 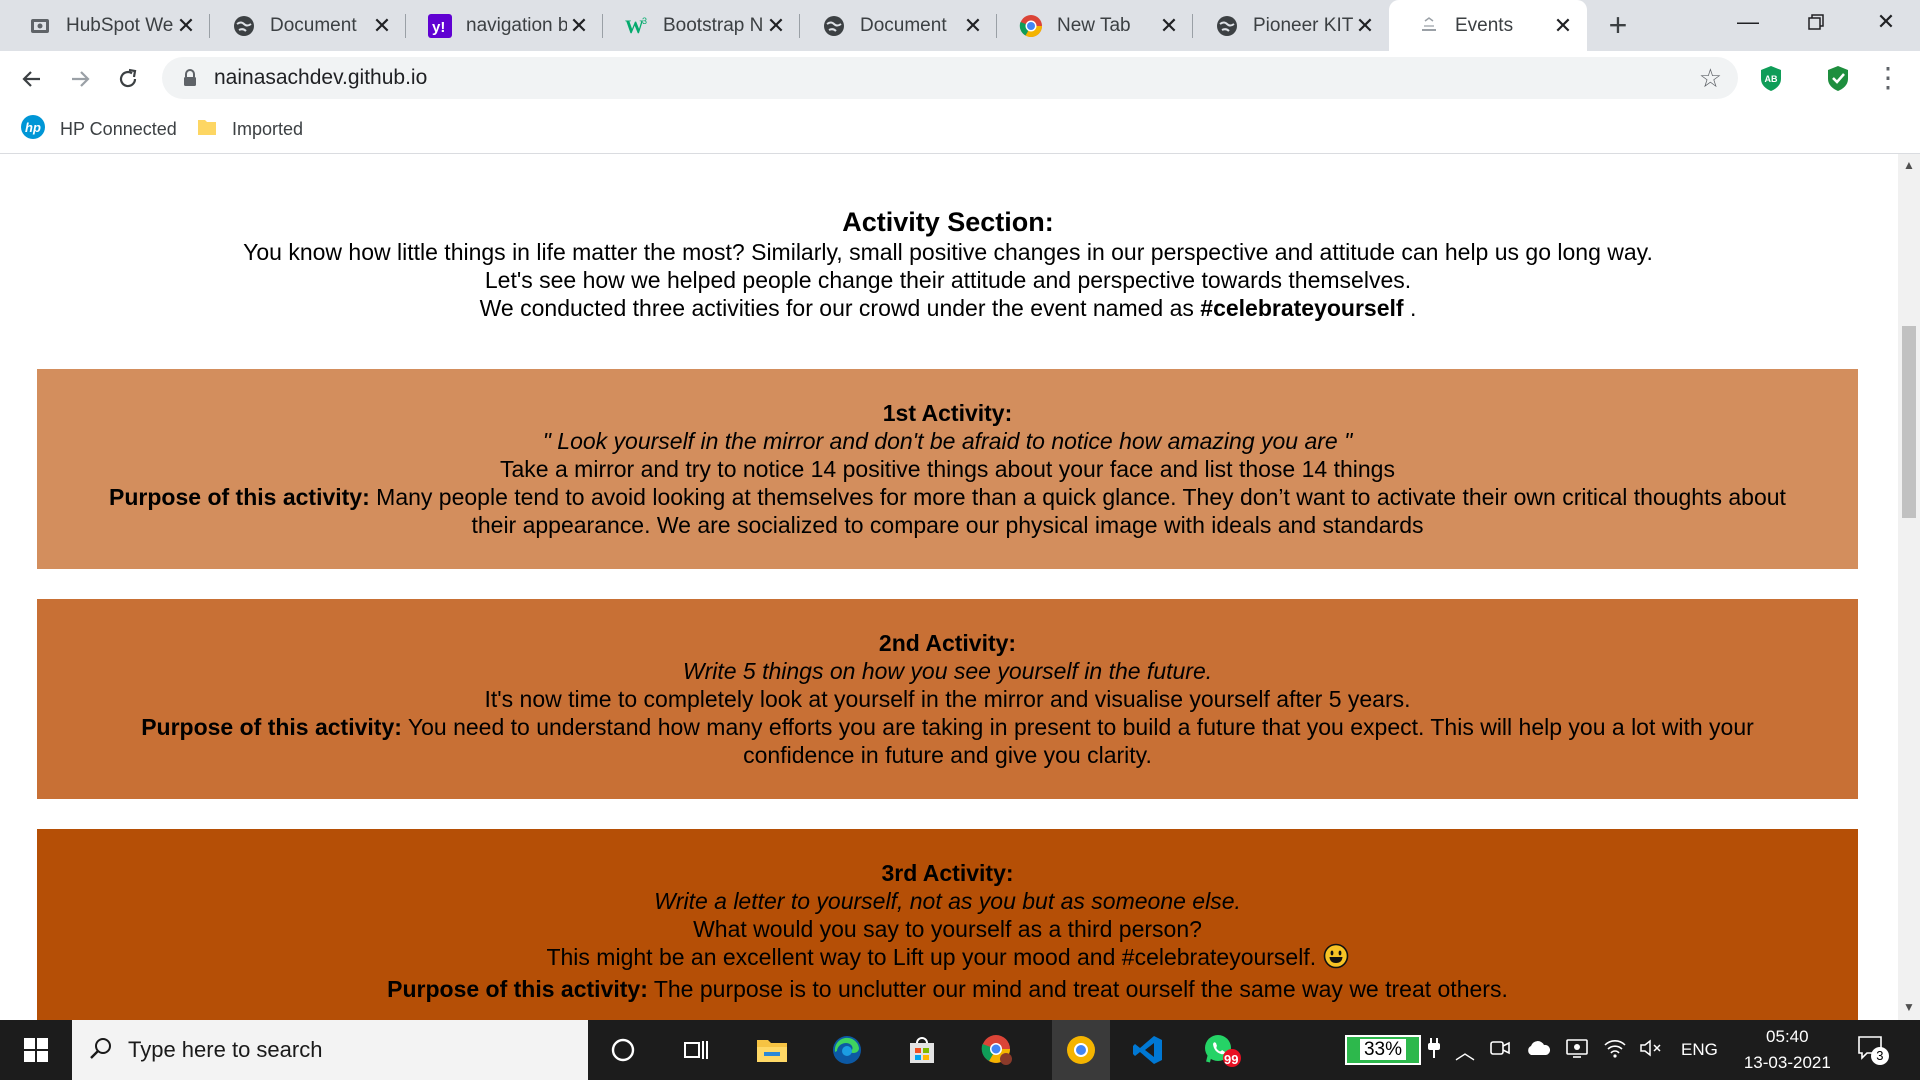 What do you see at coordinates (1615, 1050) in the screenshot?
I see `wifi-icon` at bounding box center [1615, 1050].